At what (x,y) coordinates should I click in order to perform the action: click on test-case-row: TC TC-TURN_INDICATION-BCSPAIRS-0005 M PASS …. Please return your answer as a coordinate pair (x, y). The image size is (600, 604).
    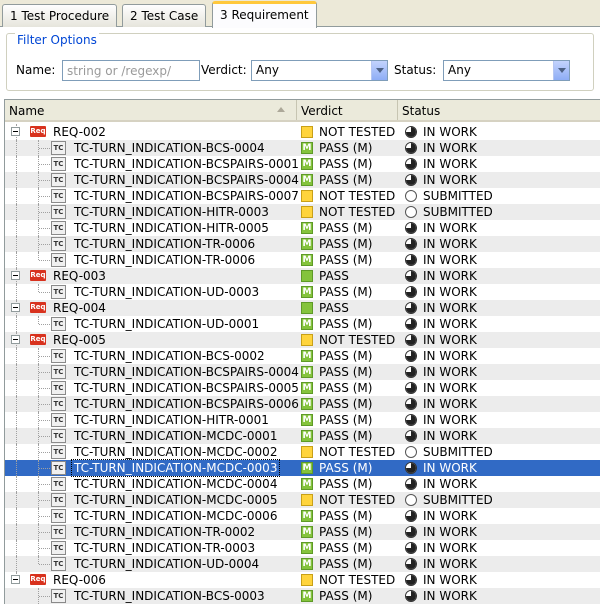
    Looking at the image, I should click on (302, 388).